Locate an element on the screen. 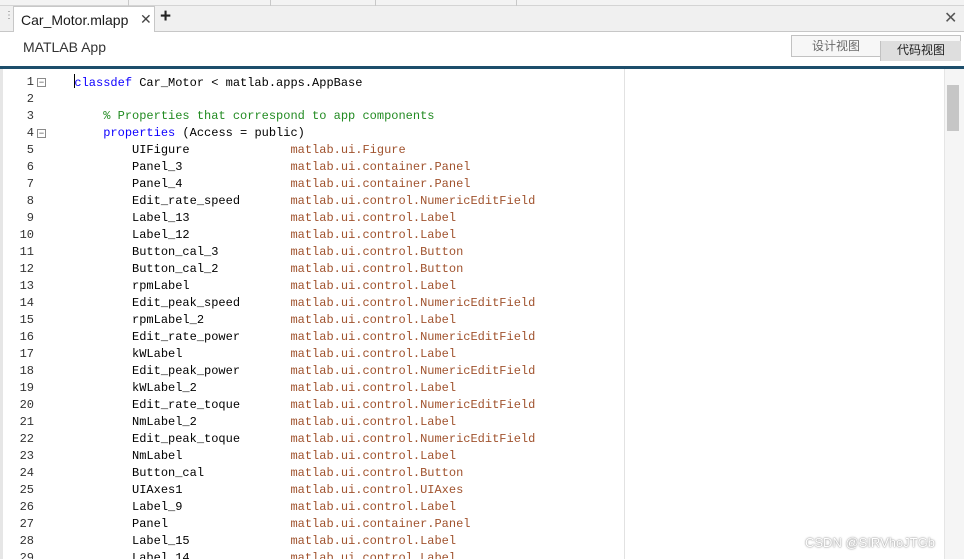 This screenshot has height=559, width=964. code-line: kWLabel matlab.ui.control.Label is located at coordinates (340, 354).